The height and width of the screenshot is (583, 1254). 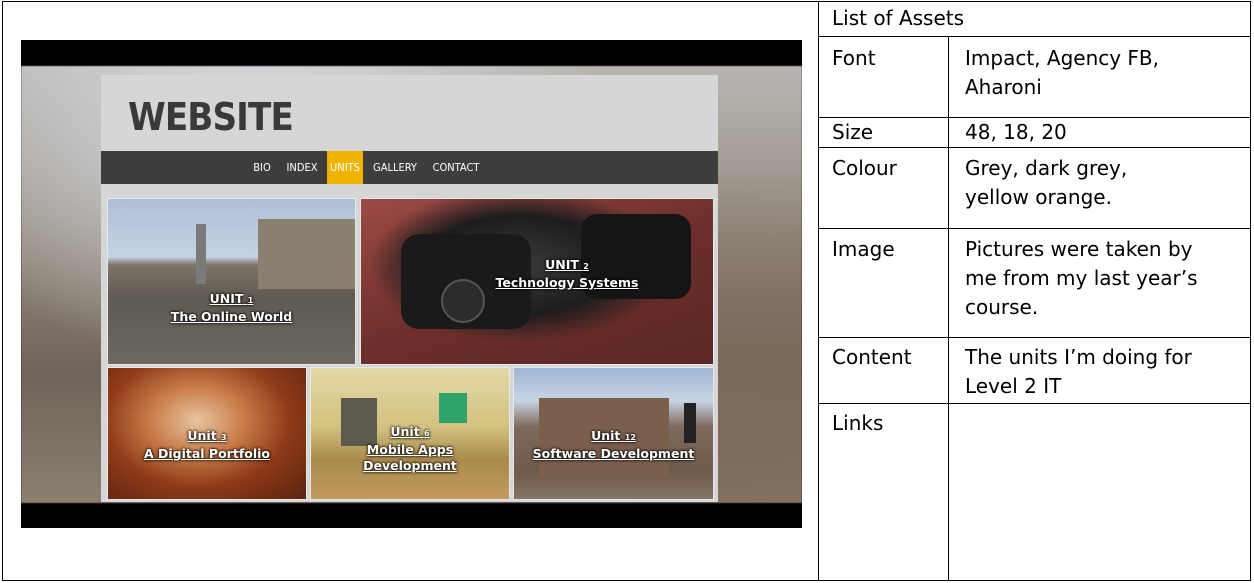 What do you see at coordinates (567, 282) in the screenshot?
I see `unit-2-title: Technology Systems` at bounding box center [567, 282].